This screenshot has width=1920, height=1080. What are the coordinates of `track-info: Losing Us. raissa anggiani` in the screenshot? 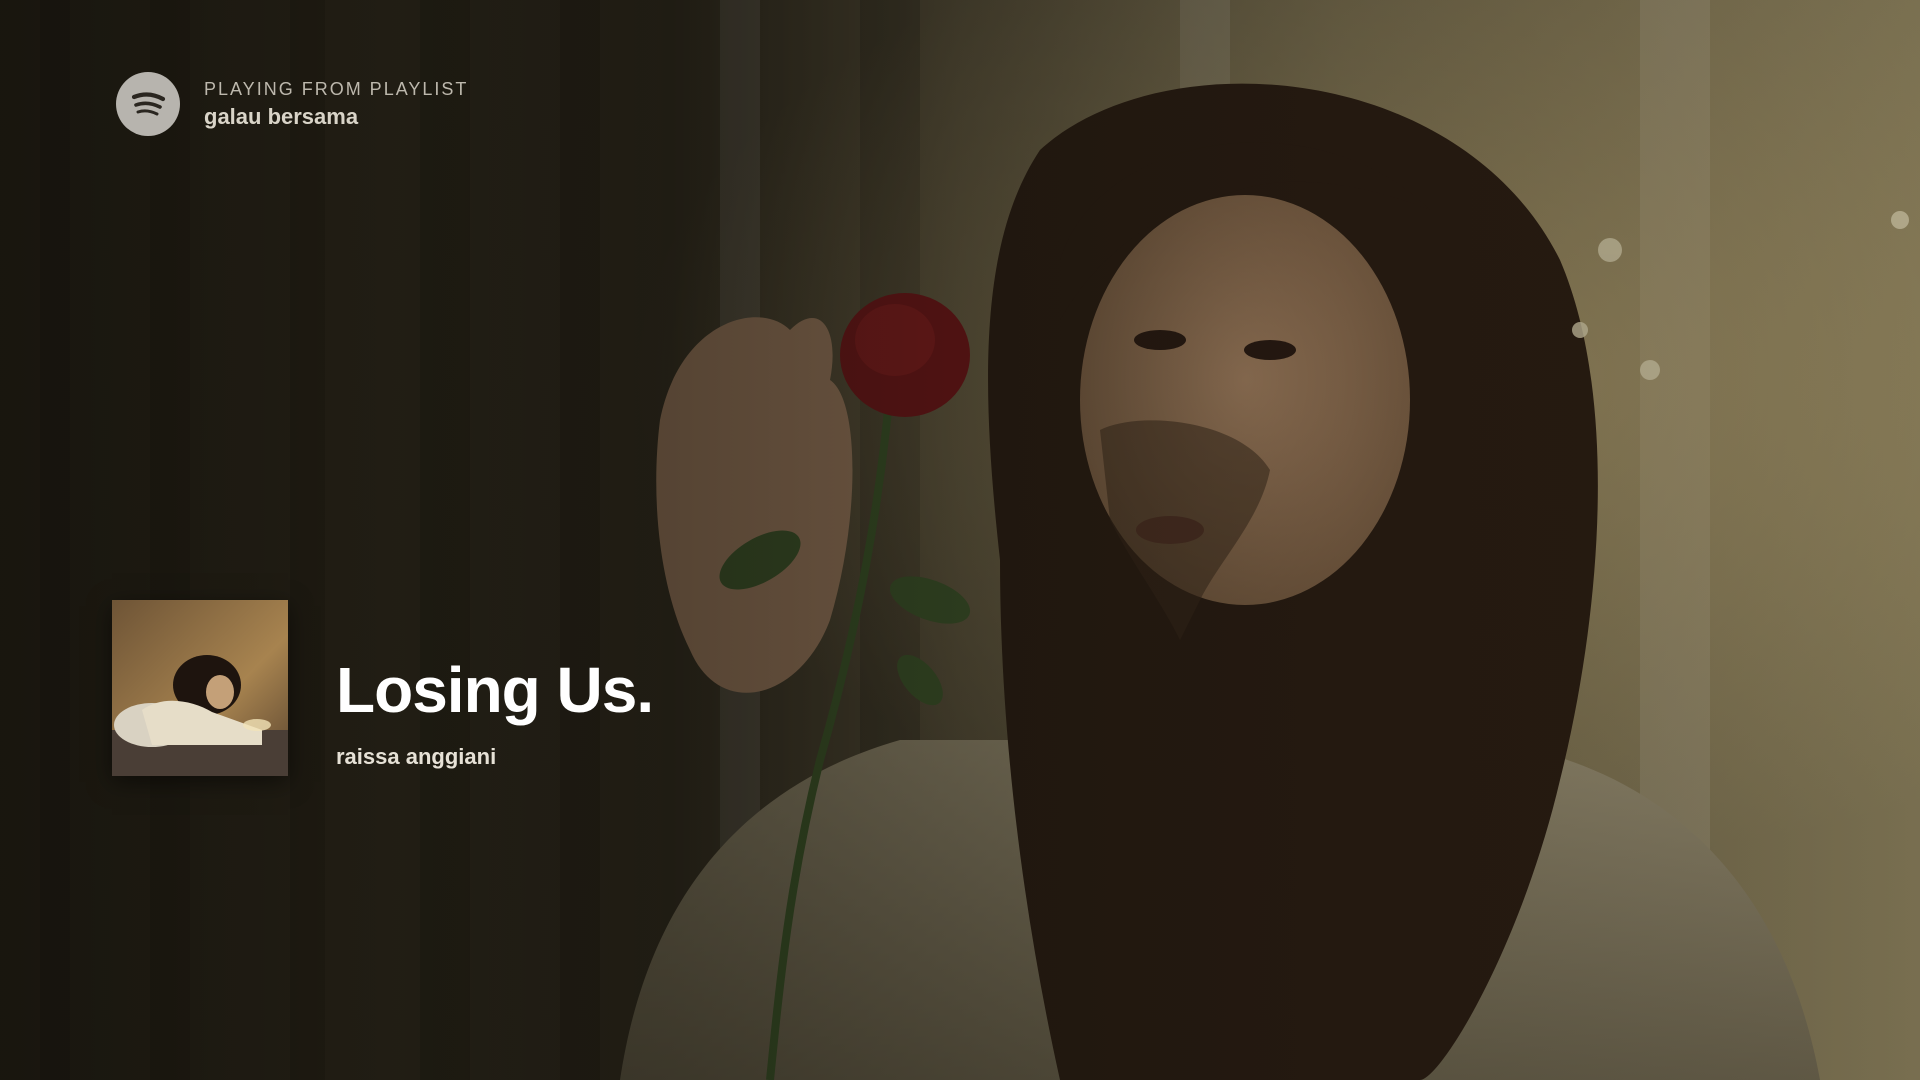 It's located at (495, 688).